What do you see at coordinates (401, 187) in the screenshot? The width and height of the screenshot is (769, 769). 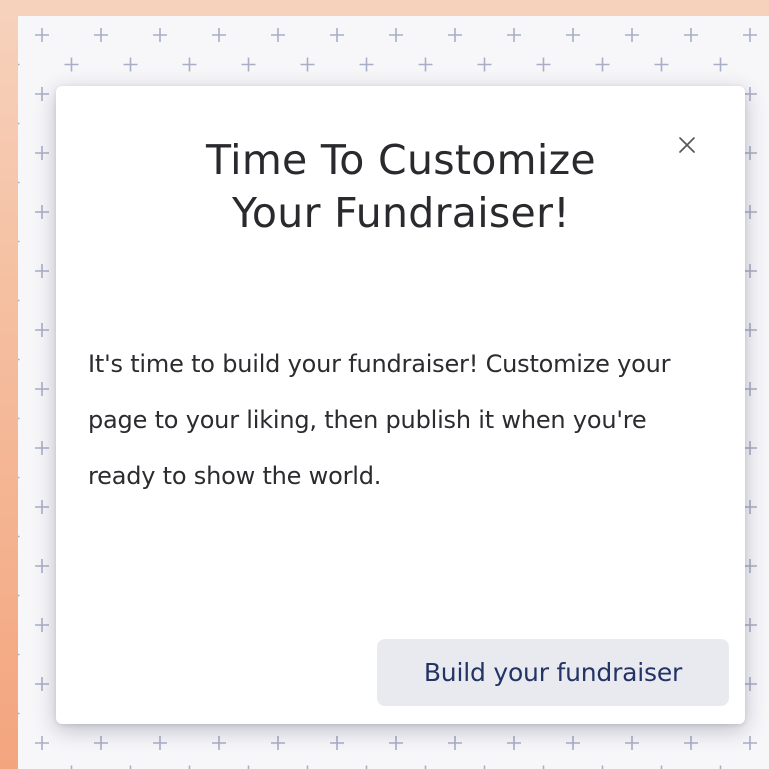 I see `dialog-title: Time To Customize Your Fundraiser!` at bounding box center [401, 187].